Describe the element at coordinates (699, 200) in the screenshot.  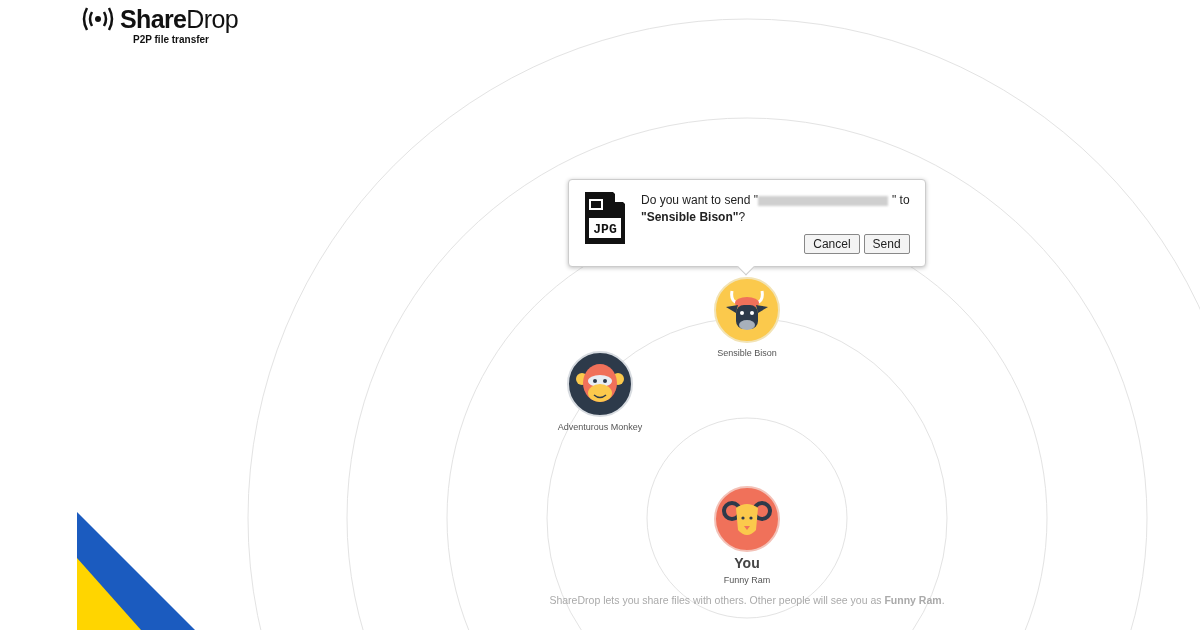
I see `message-start: Do you want to send "` at that location.